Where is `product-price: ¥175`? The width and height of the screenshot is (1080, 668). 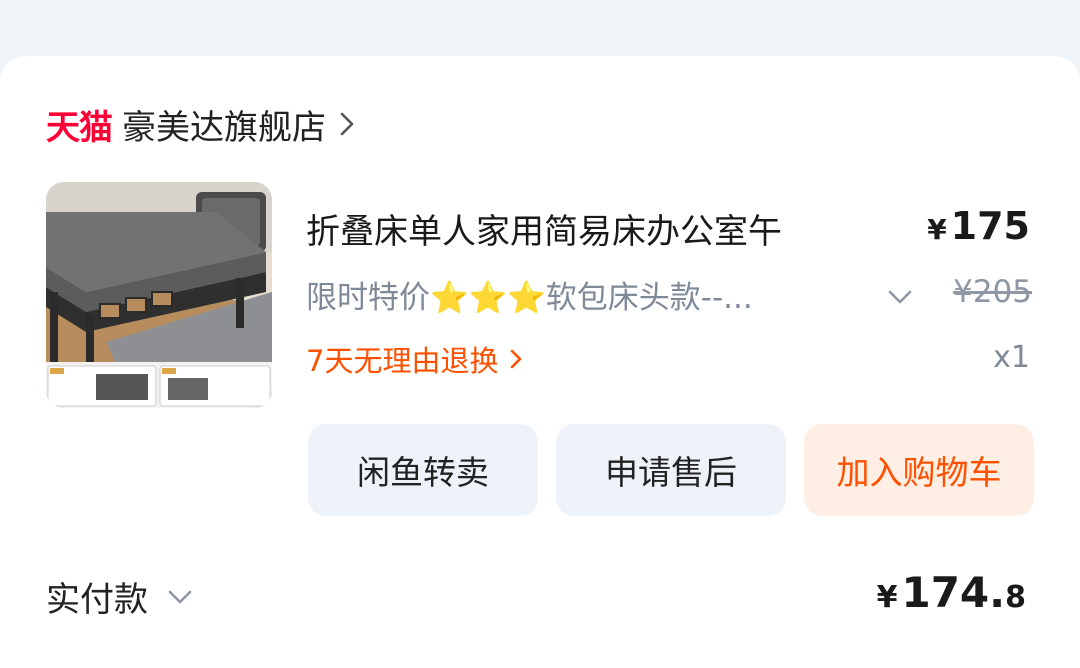 product-price: ¥175 is located at coordinates (978, 226).